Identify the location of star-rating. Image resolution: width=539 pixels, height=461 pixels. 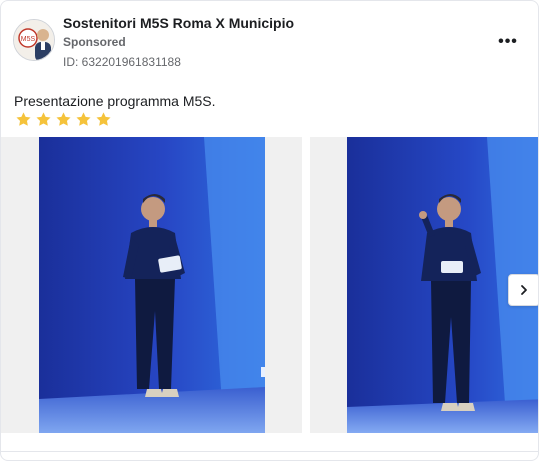
(63, 119).